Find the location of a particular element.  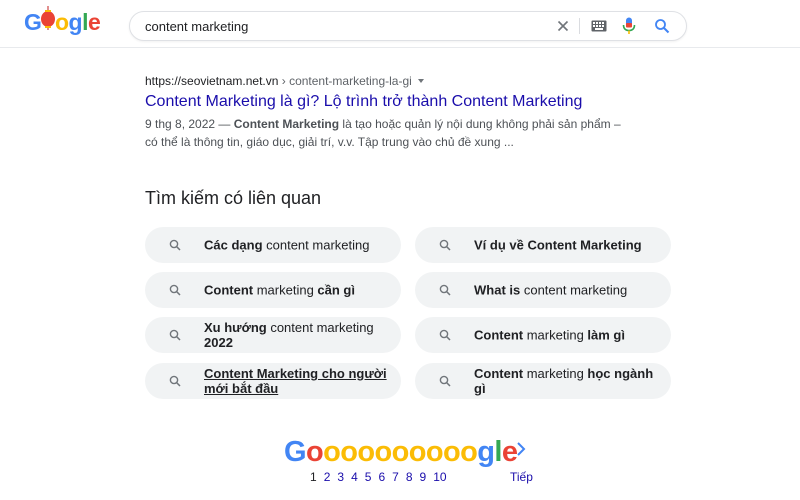

page-number-link: 10 is located at coordinates (439, 477).